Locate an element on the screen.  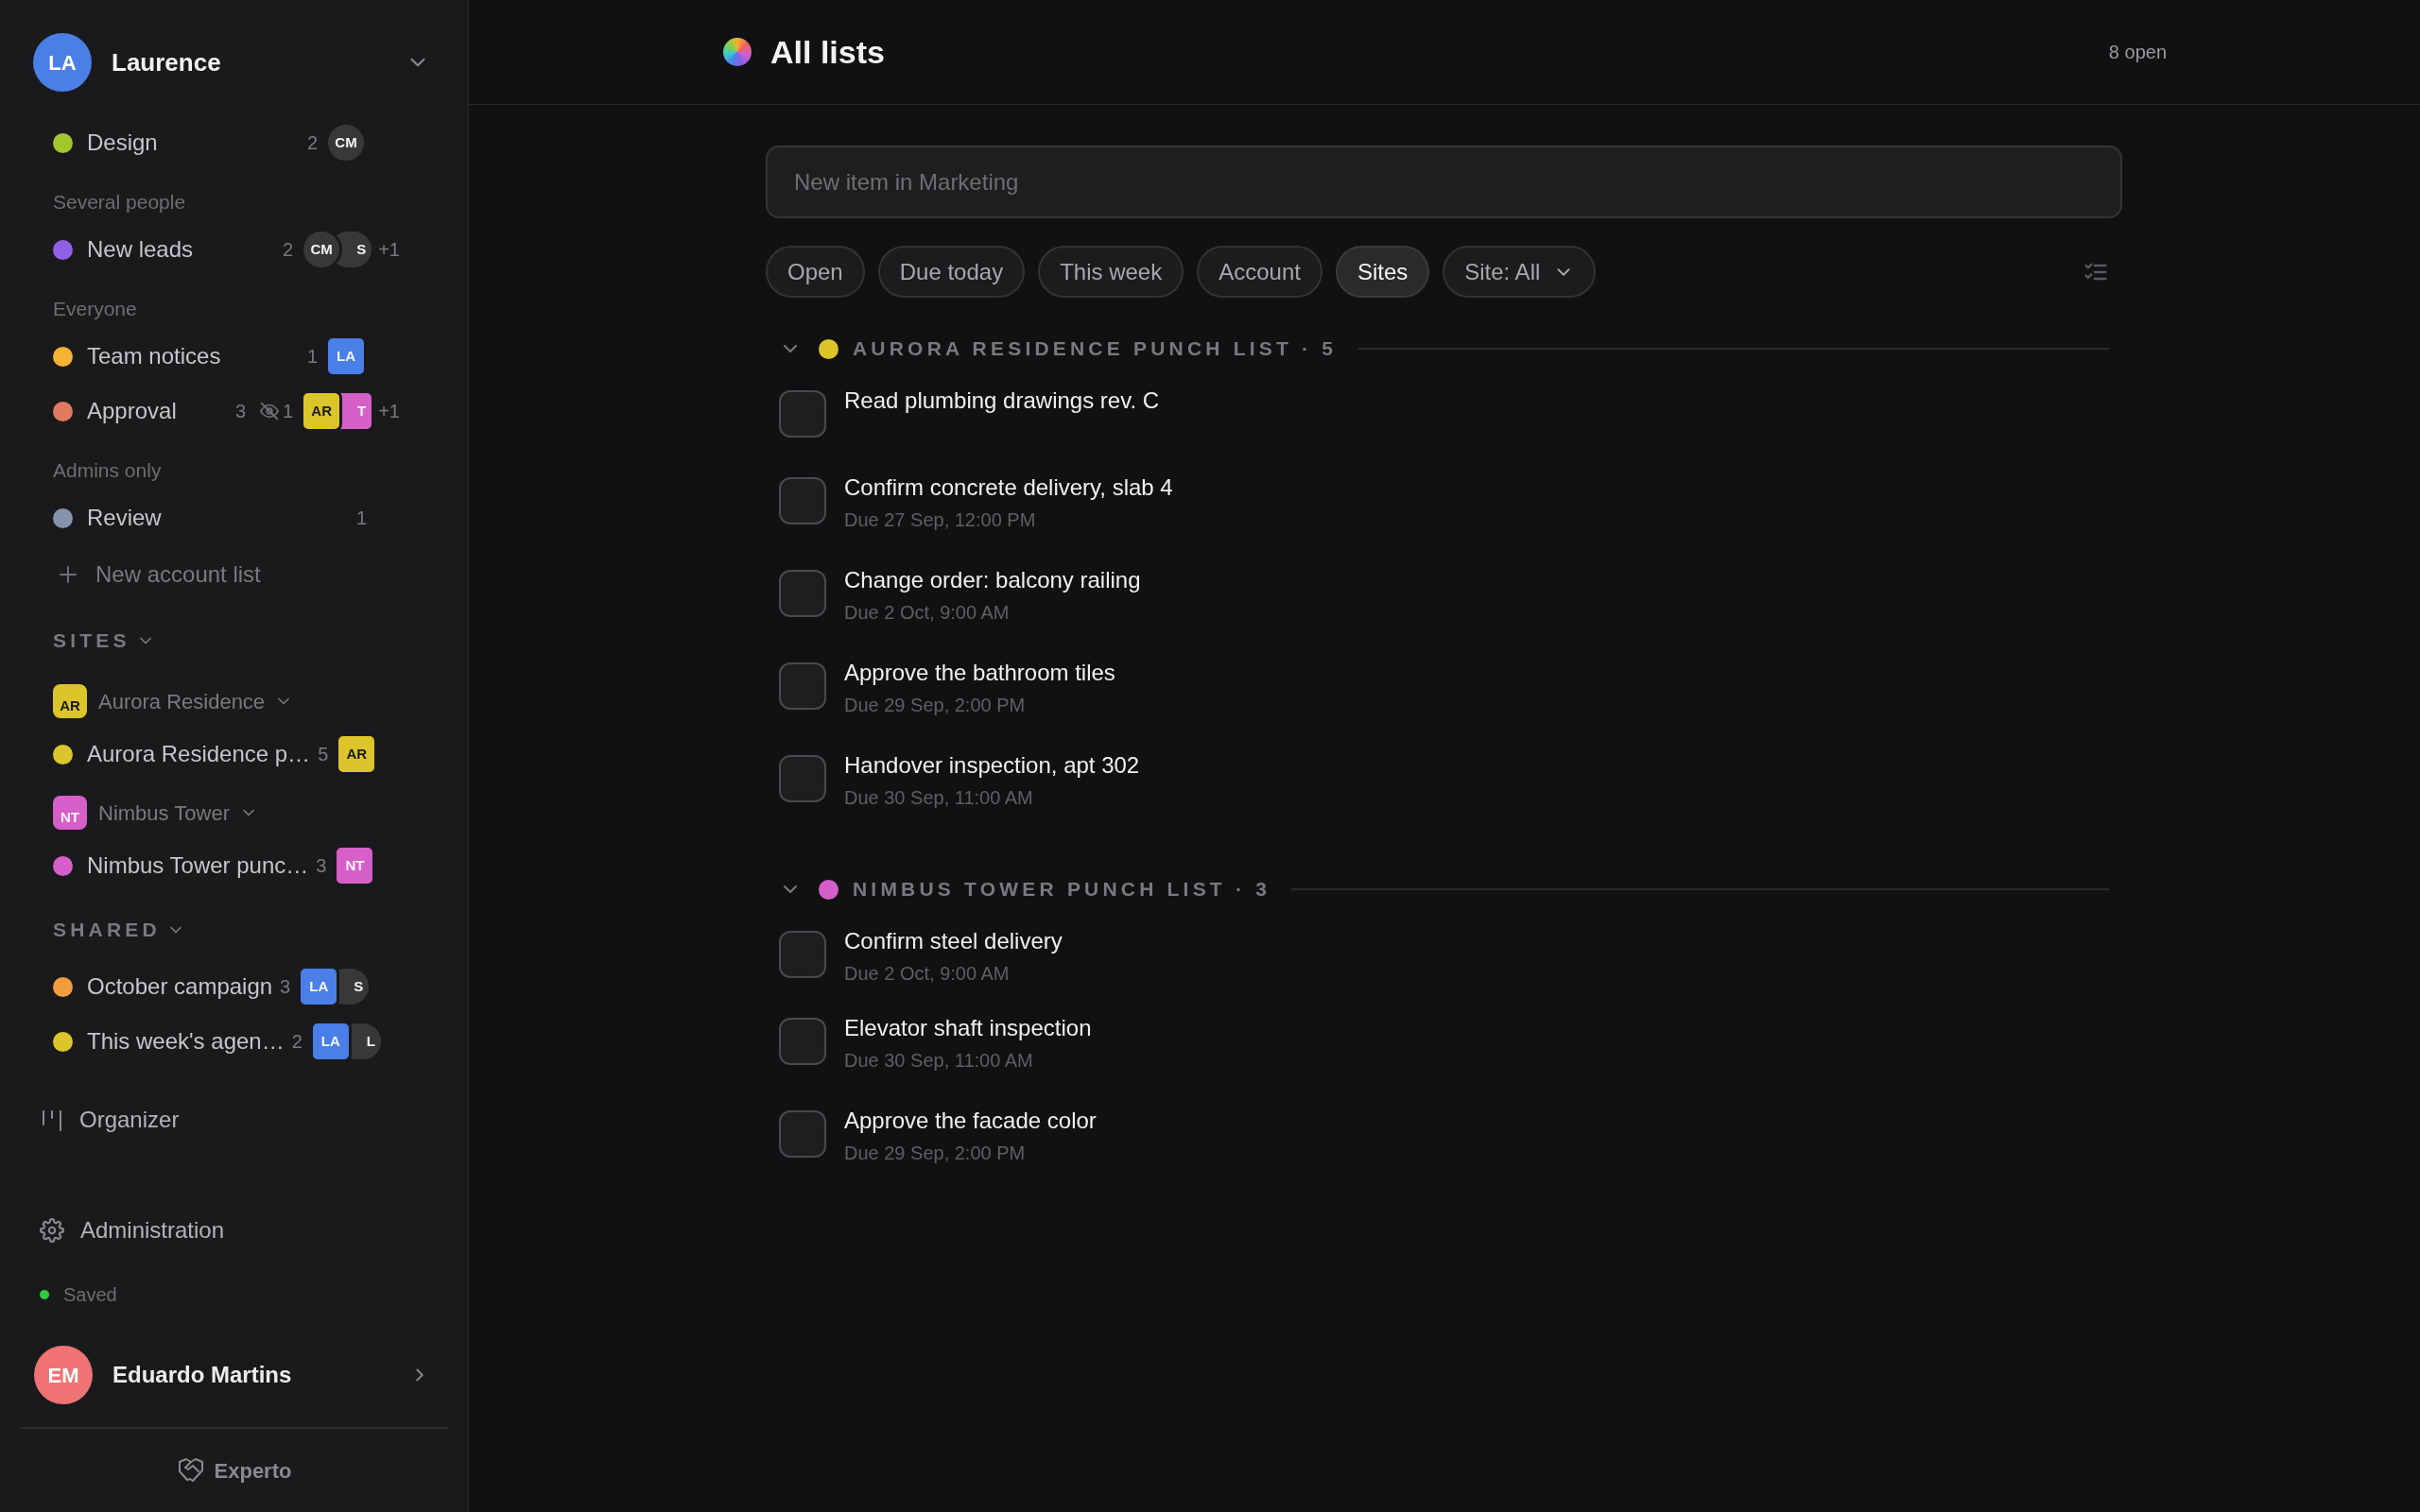
site-name: Aurora Residence is located at coordinates (182, 701).